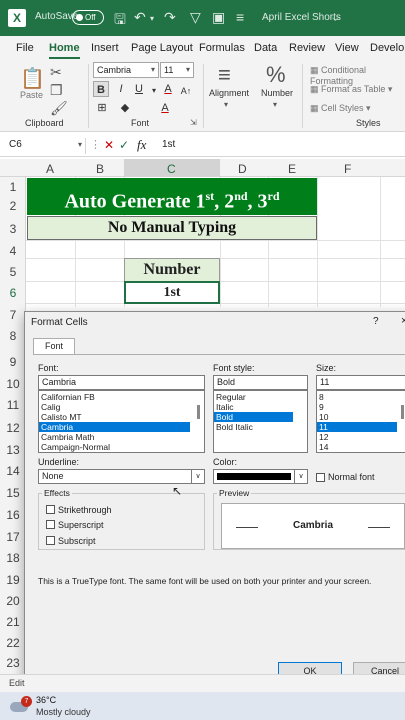 This screenshot has width=405, height=720. I want to click on row-header: 4, so click(13, 251).